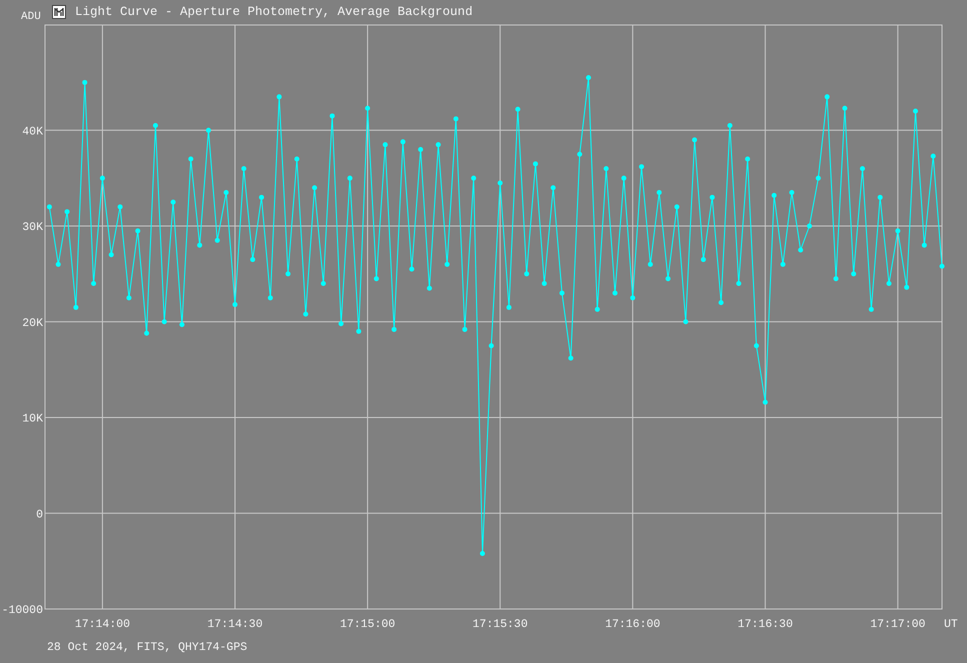  I want to click on axis-label: ADU, so click(31, 17).